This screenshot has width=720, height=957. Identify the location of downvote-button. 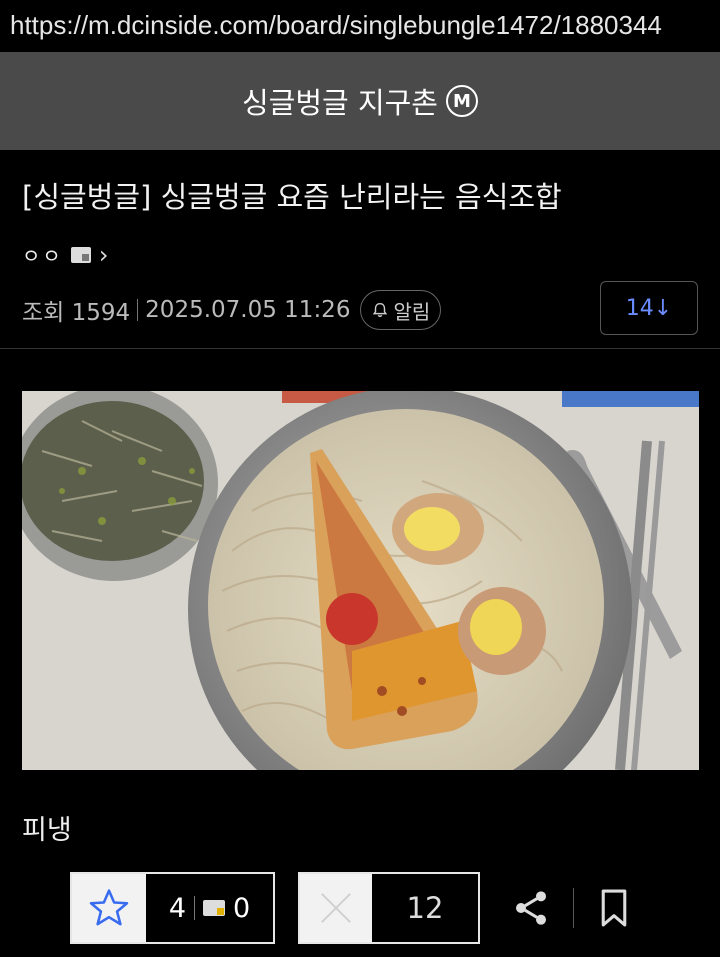
(336, 908).